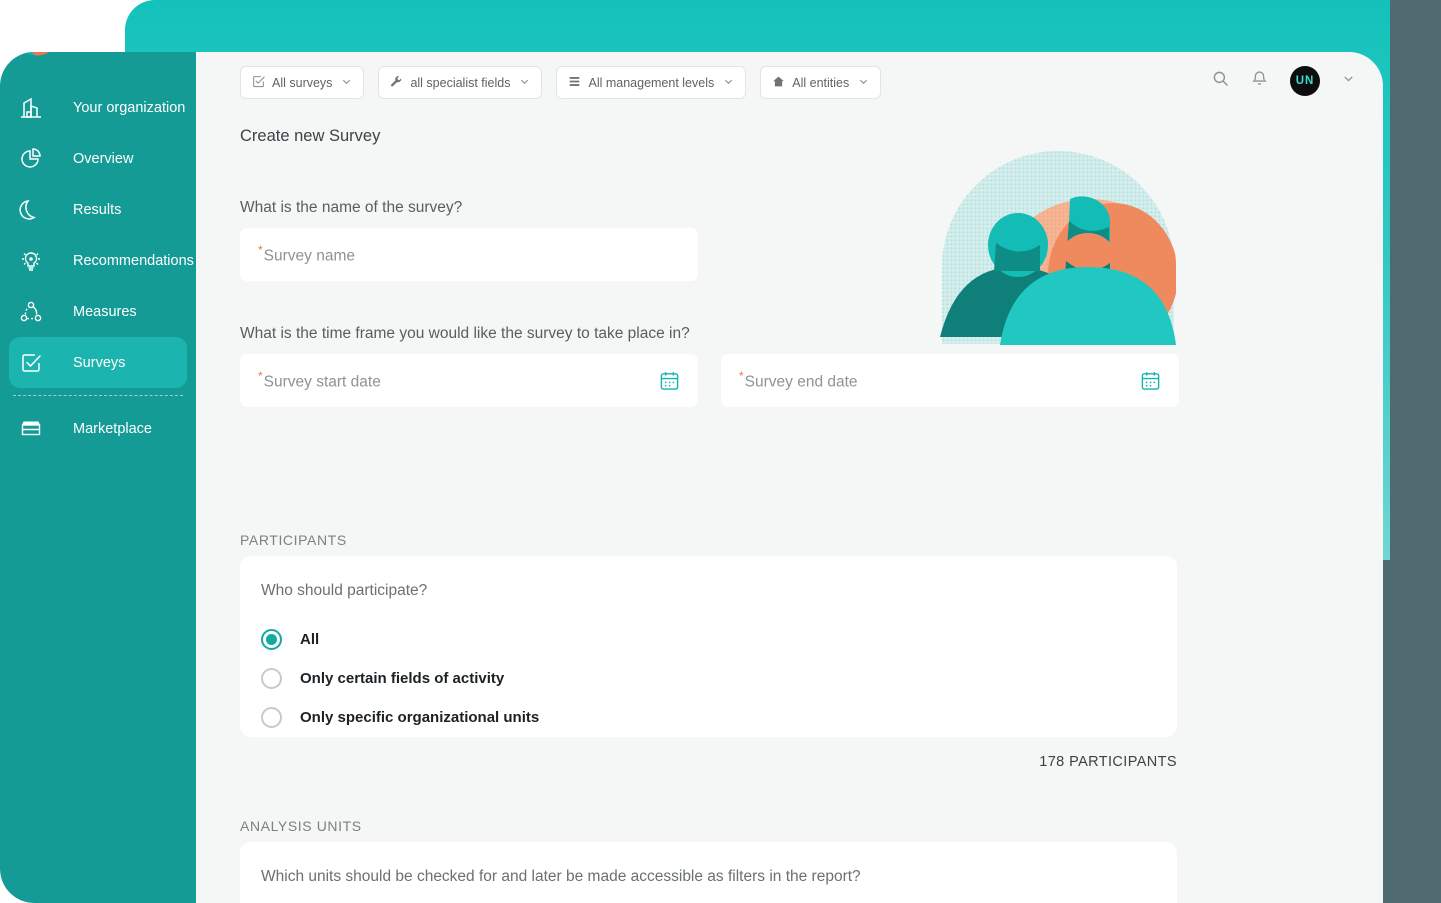 This screenshot has width=1441, height=903. Describe the element at coordinates (1283, 81) in the screenshot. I see `topbar-actions: UN` at that location.